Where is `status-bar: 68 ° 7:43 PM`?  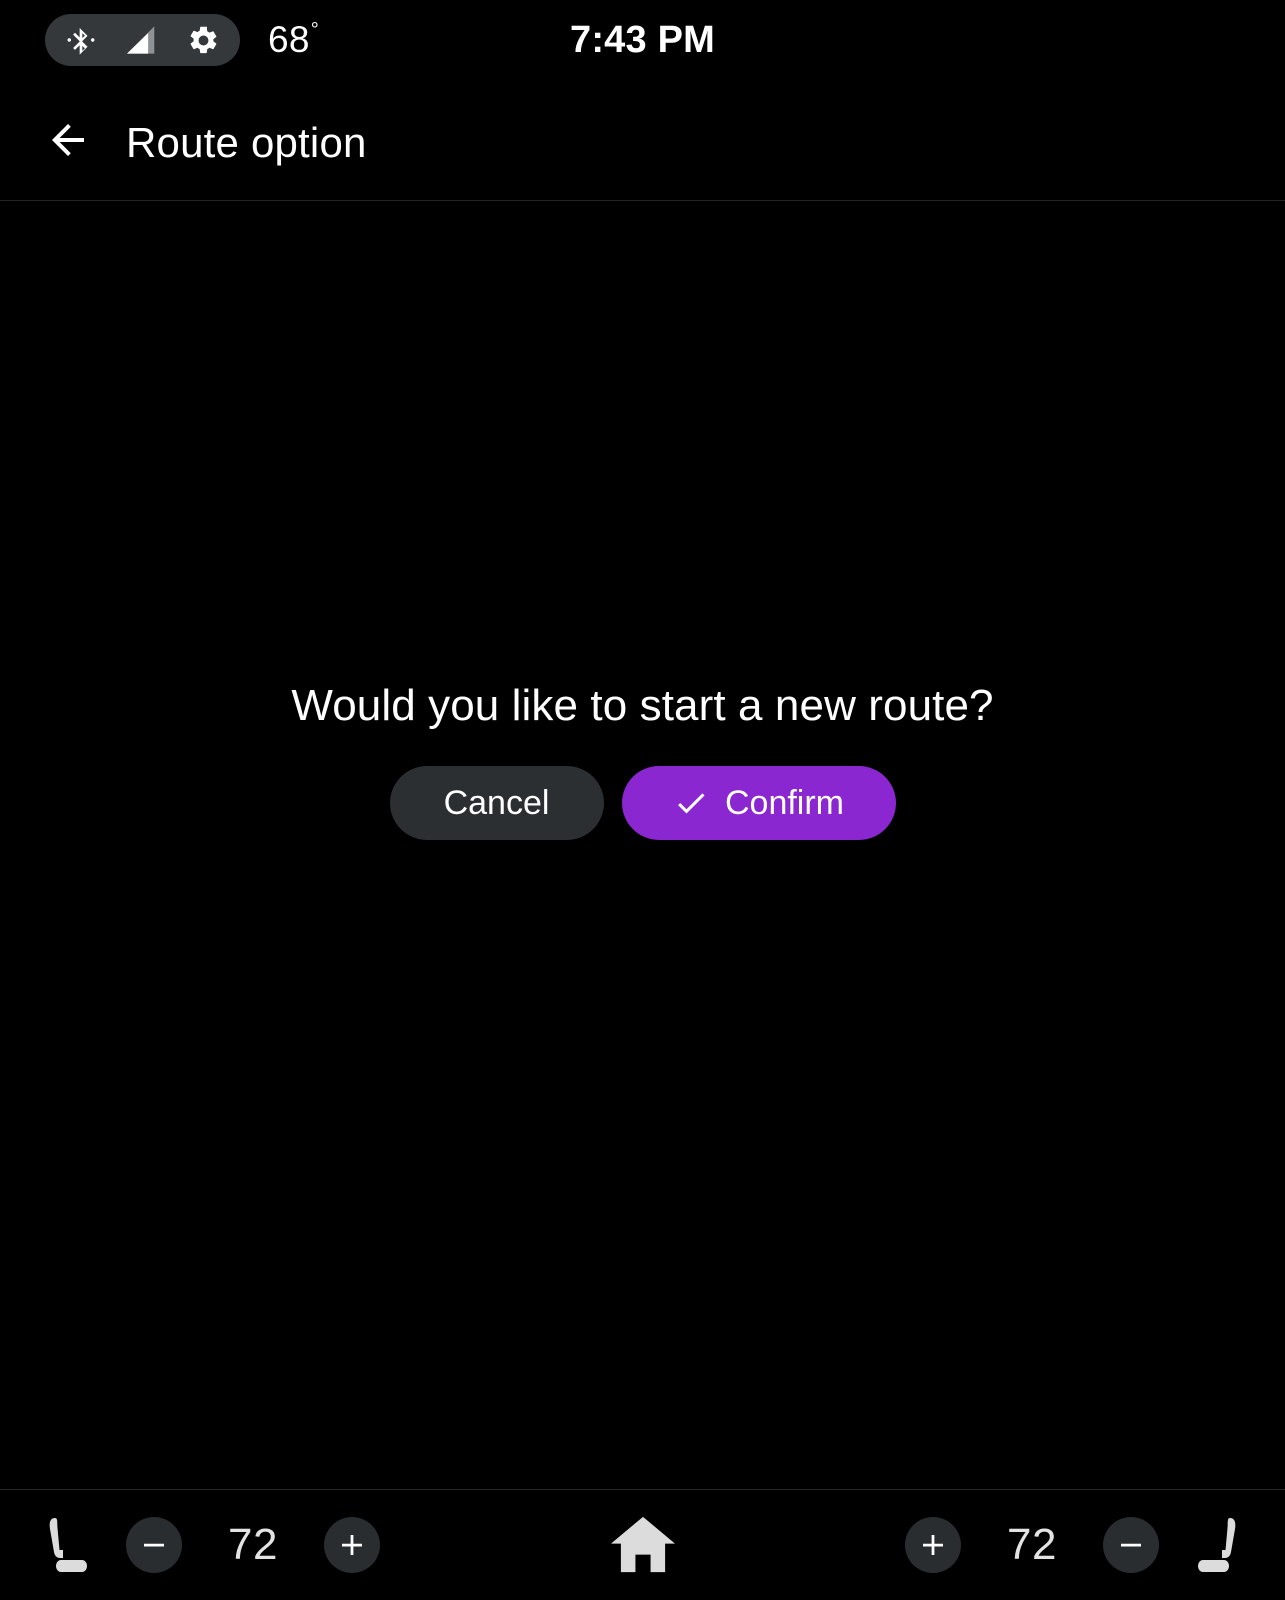 status-bar: 68 ° 7:43 PM is located at coordinates (642, 42).